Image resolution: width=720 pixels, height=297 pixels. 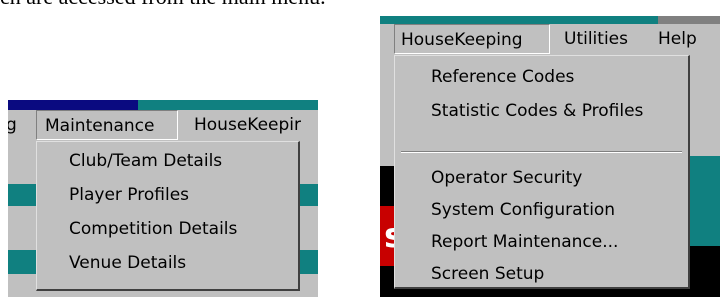 I want to click on menu-option-club-team-details: Club/Team Details, so click(x=145, y=161).